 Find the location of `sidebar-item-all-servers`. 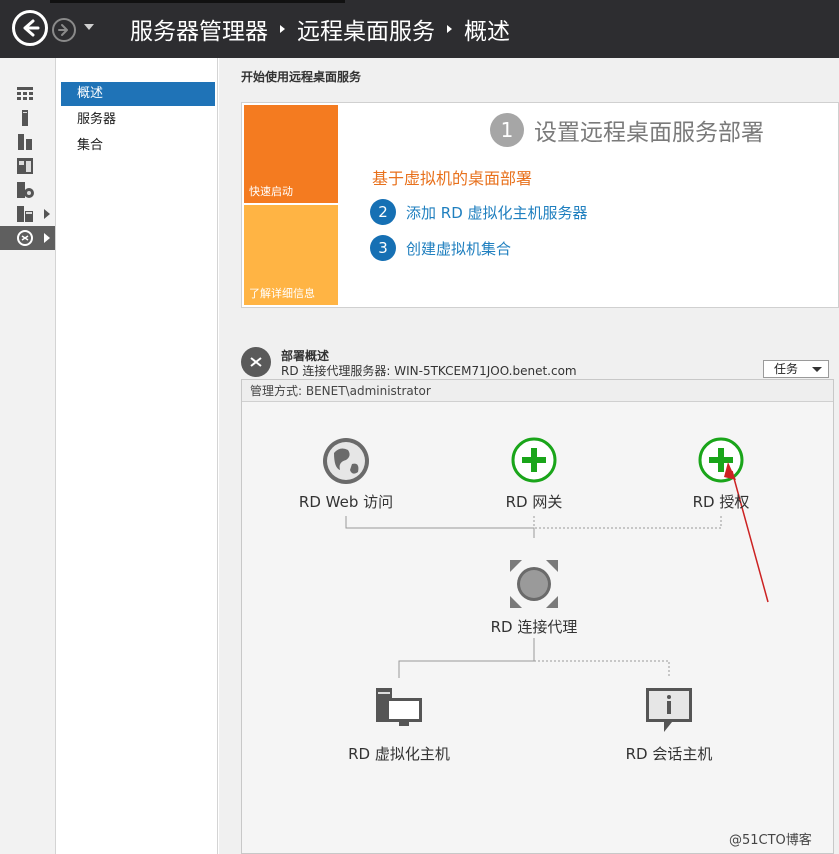

sidebar-item-all-servers is located at coordinates (27, 142).